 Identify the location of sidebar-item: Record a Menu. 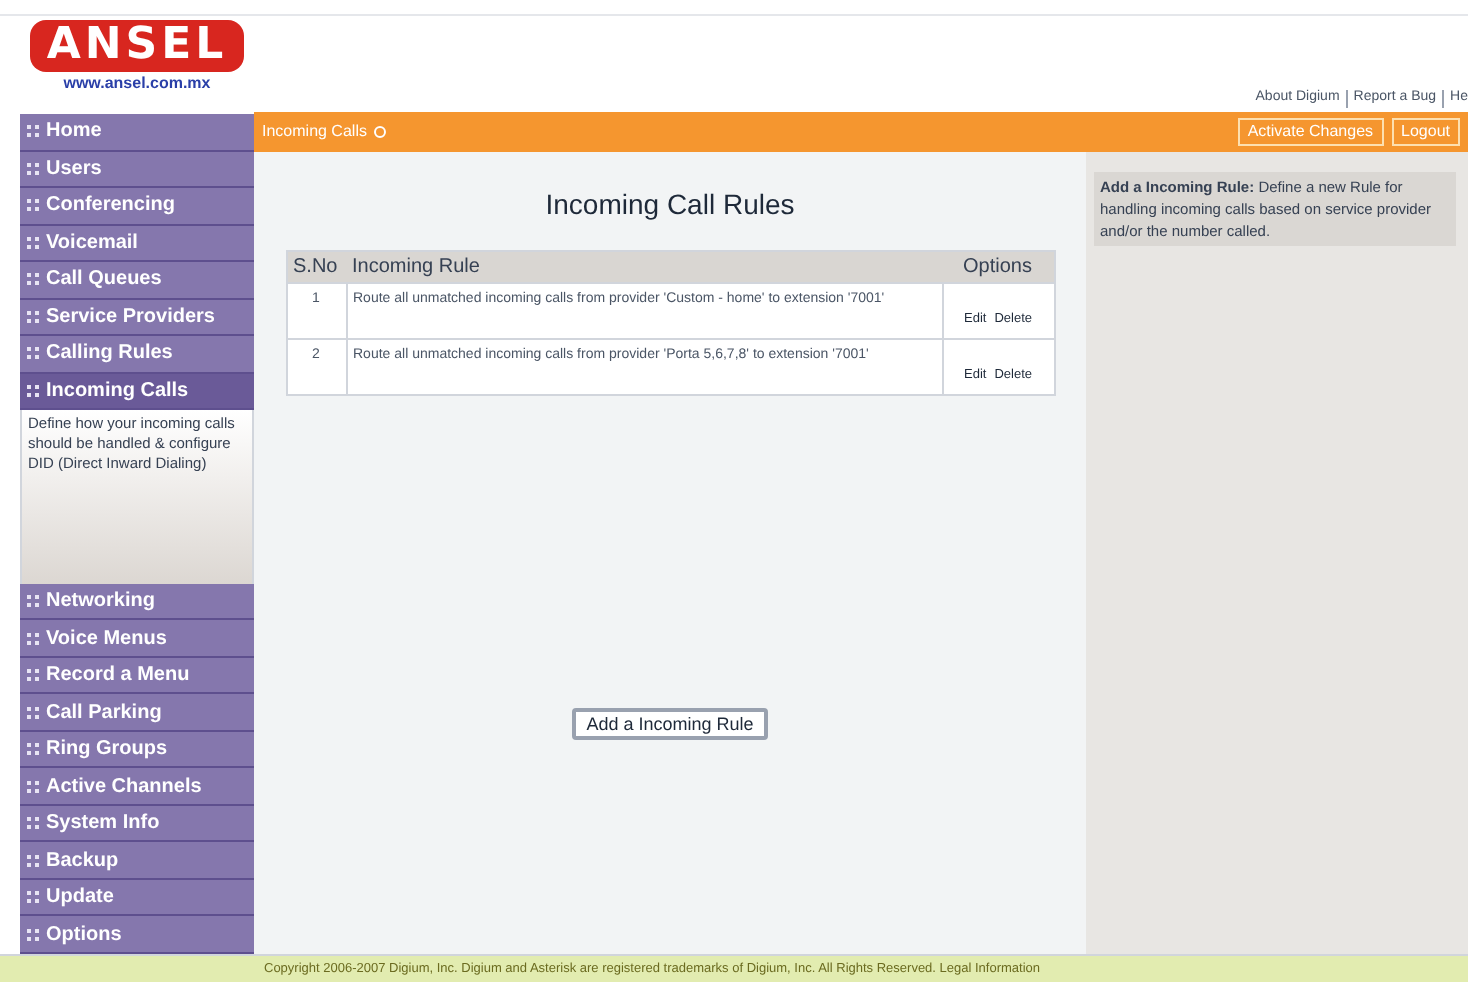
(137, 676).